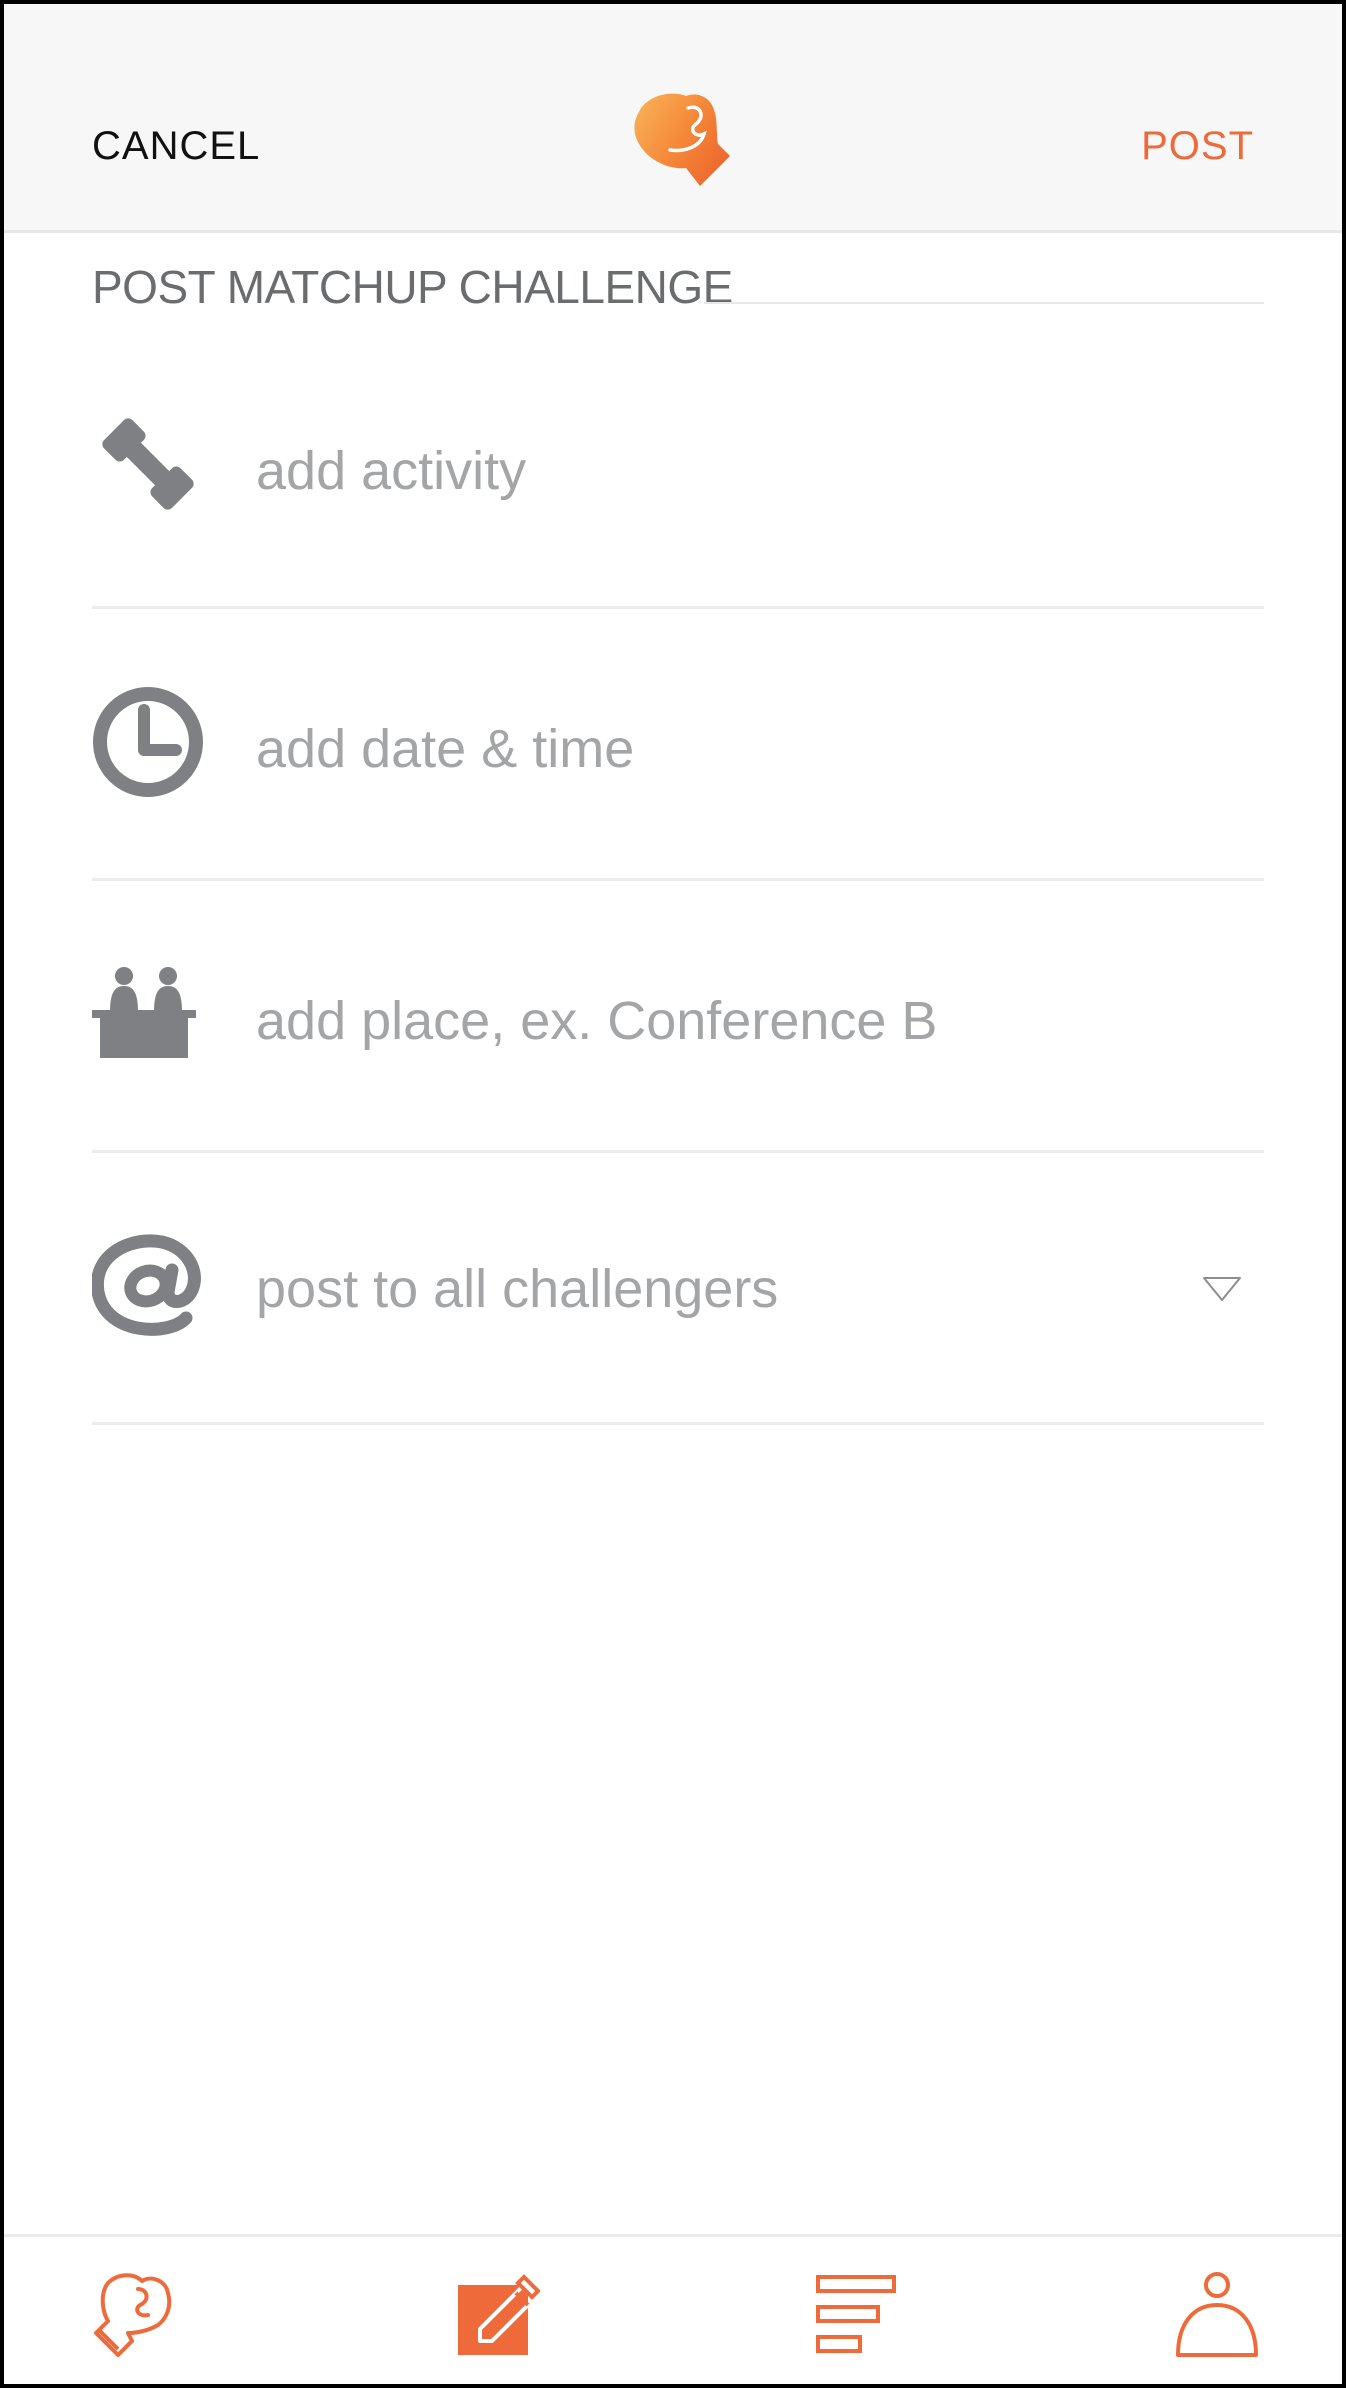 Image resolution: width=1346 pixels, height=2388 pixels. I want to click on activity-field: add activity, so click(678, 472).